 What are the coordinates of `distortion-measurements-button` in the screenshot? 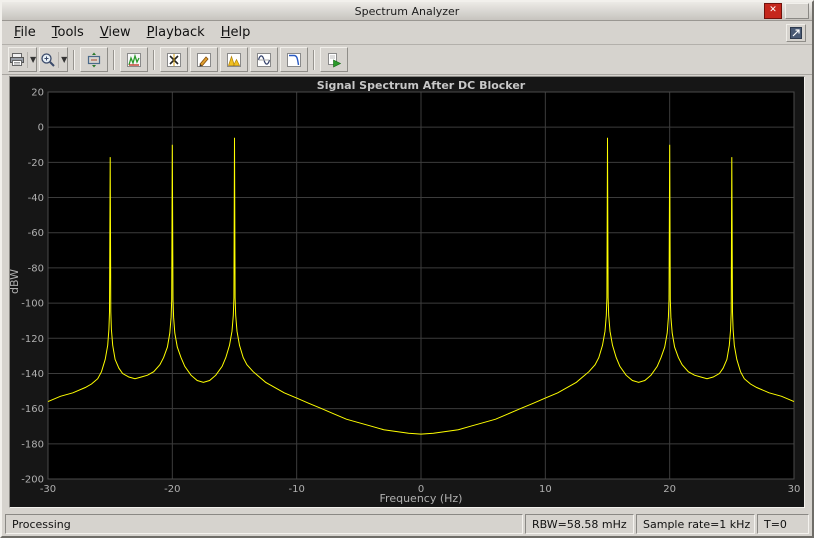 It's located at (264, 59).